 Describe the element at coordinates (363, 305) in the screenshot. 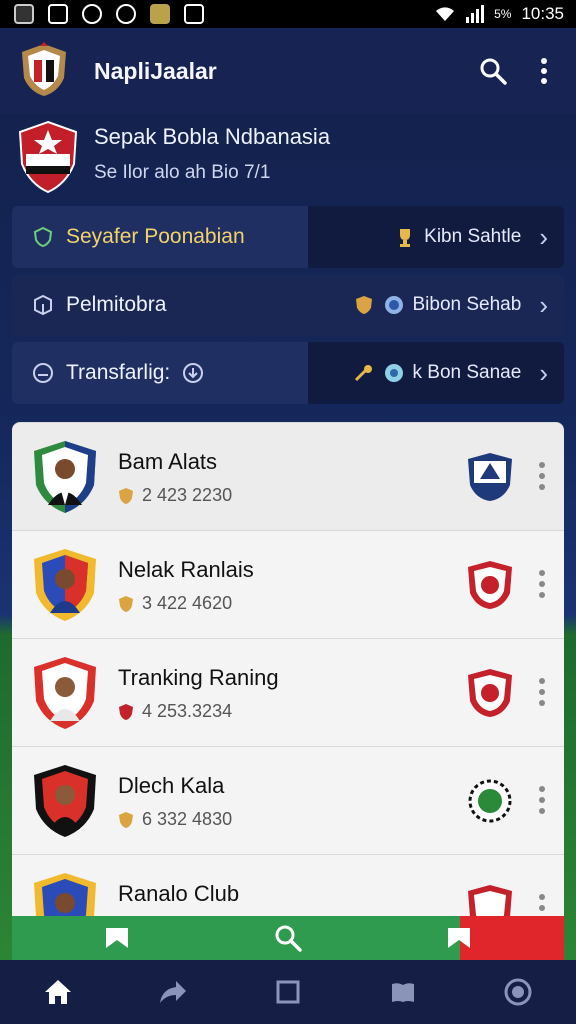

I see `club-crest-icon` at that location.